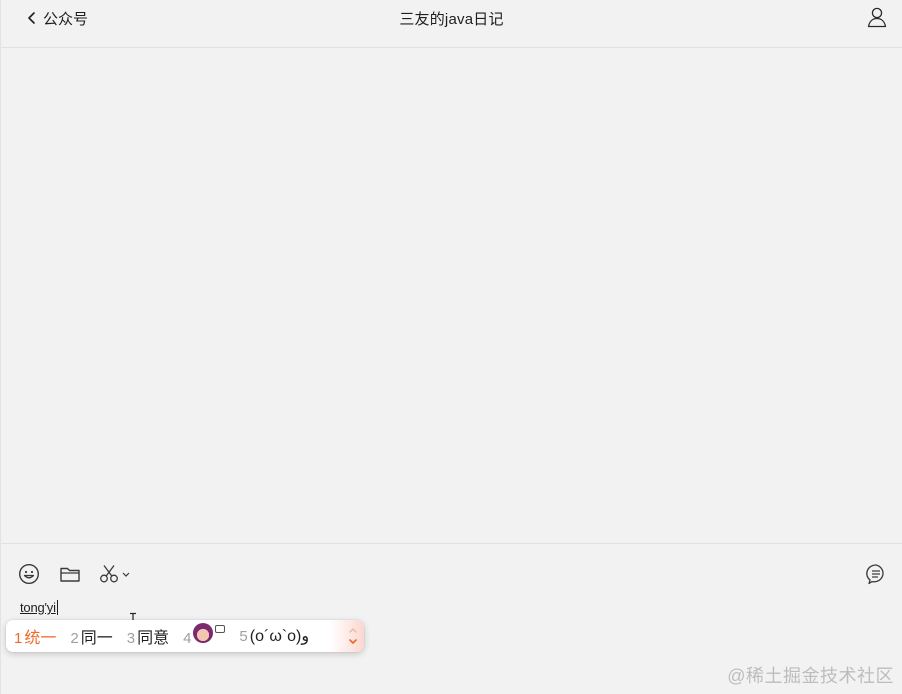  What do you see at coordinates (243, 636) in the screenshot?
I see `candidate-number: 5` at bounding box center [243, 636].